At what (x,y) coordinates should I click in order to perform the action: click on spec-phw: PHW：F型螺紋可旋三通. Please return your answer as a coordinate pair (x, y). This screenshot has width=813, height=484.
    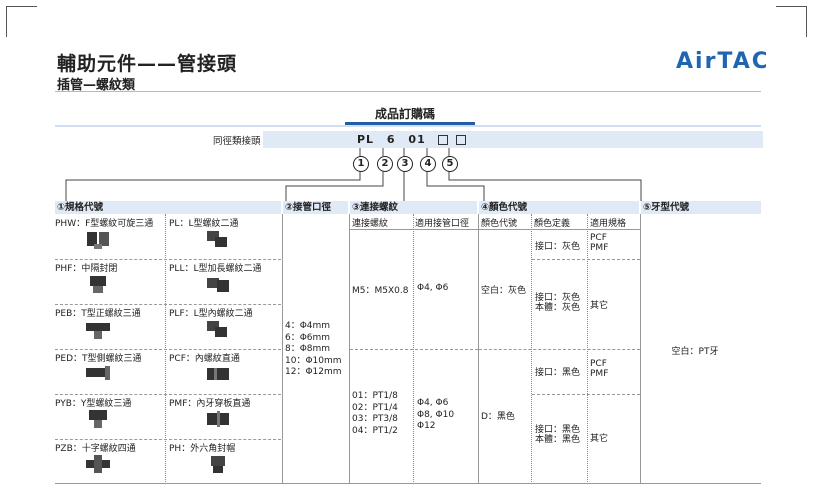
    Looking at the image, I should click on (104, 224).